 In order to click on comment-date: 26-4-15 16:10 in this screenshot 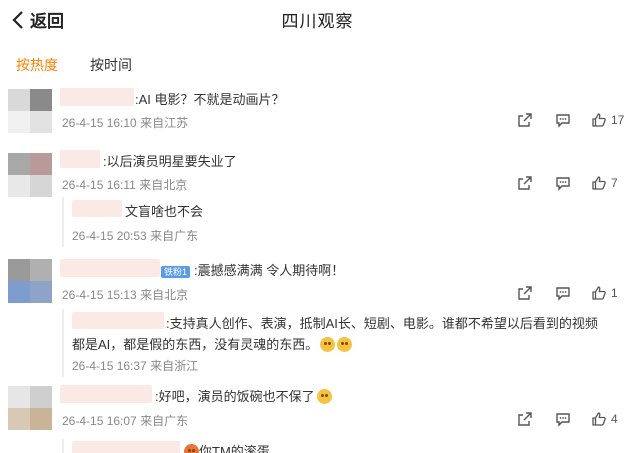, I will do `click(99, 123)`.